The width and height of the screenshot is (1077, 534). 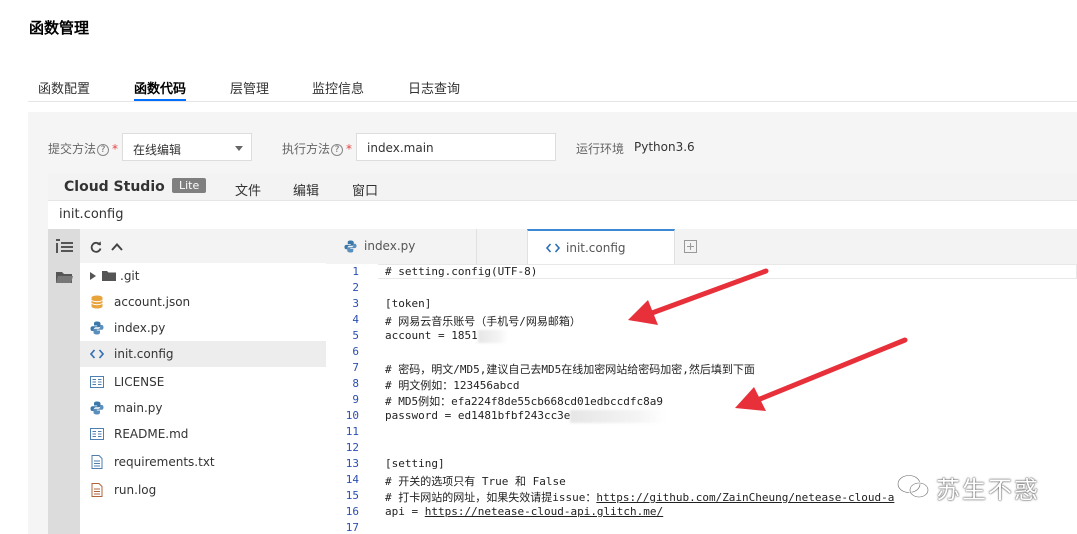 What do you see at coordinates (562, 187) in the screenshot?
I see `ide-menubar: Cloud Studio Lite 文件 编辑 窗口` at bounding box center [562, 187].